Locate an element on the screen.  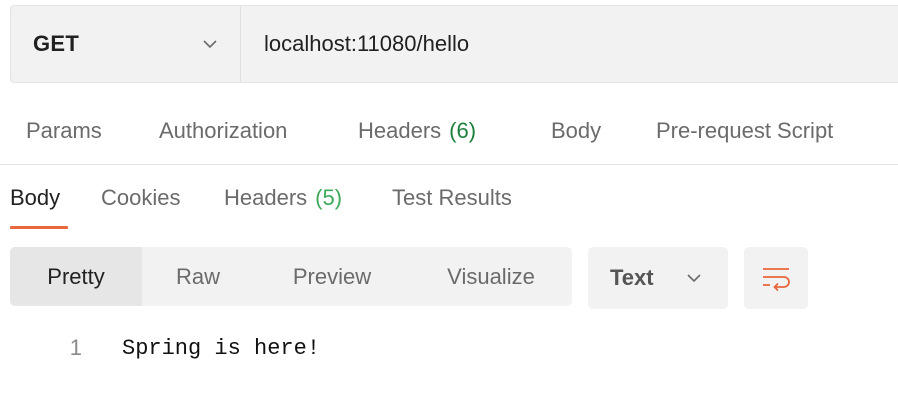
tab-body: Body is located at coordinates (576, 131).